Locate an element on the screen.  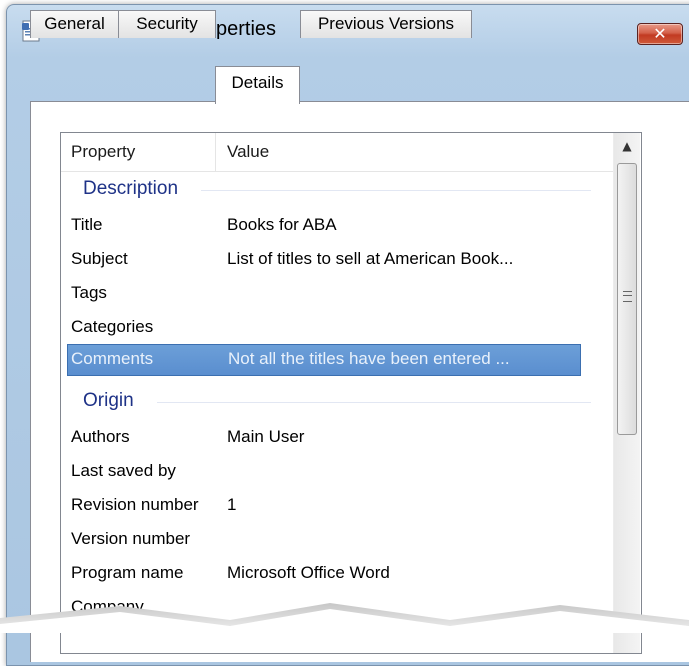
group-header-description: Description is located at coordinates (337, 190).